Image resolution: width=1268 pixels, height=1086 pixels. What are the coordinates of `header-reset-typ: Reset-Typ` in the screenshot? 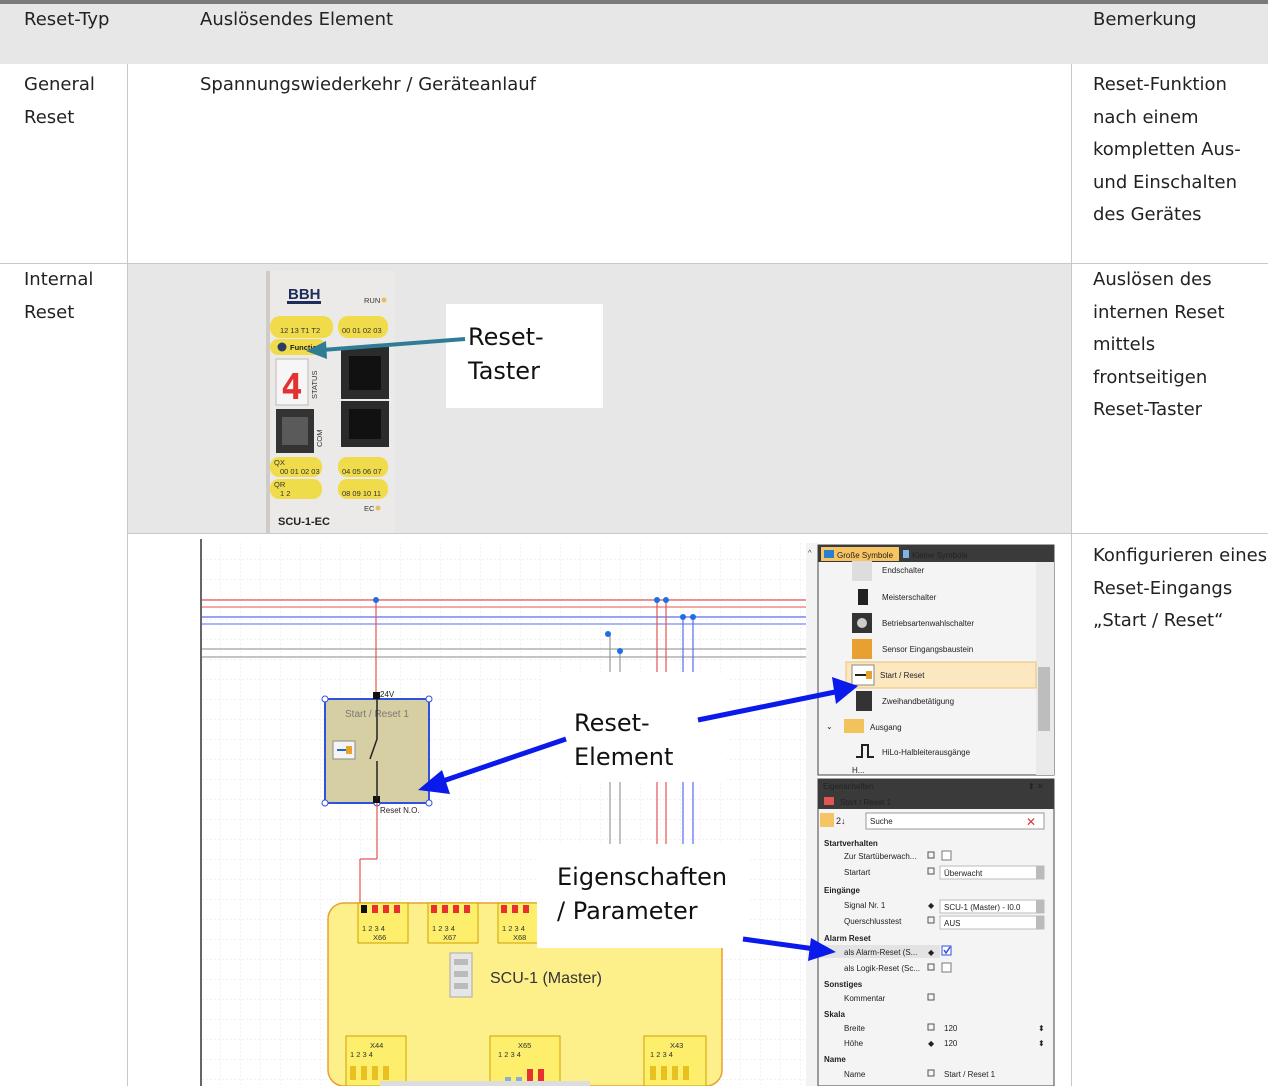 It's located at (67, 19).